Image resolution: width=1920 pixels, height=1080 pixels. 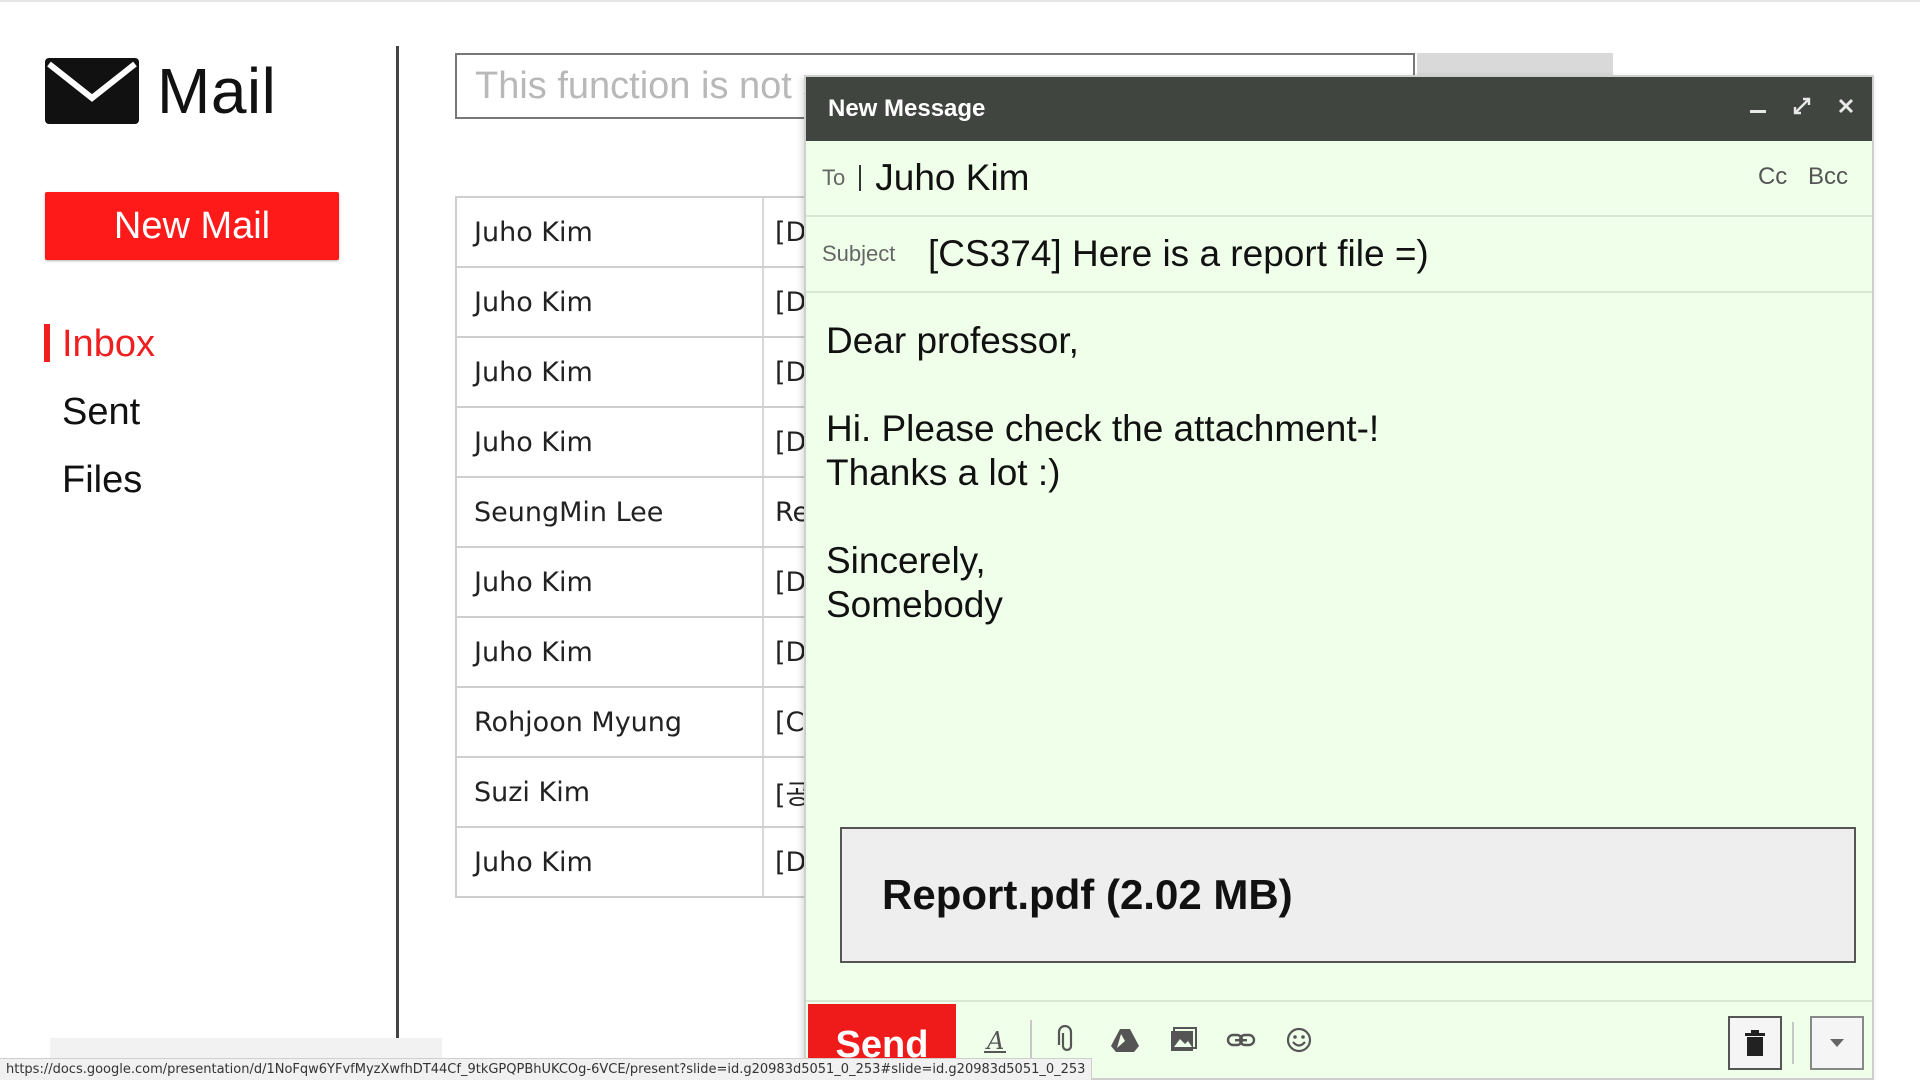 What do you see at coordinates (792, 512) in the screenshot?
I see `mail-subject: Re` at bounding box center [792, 512].